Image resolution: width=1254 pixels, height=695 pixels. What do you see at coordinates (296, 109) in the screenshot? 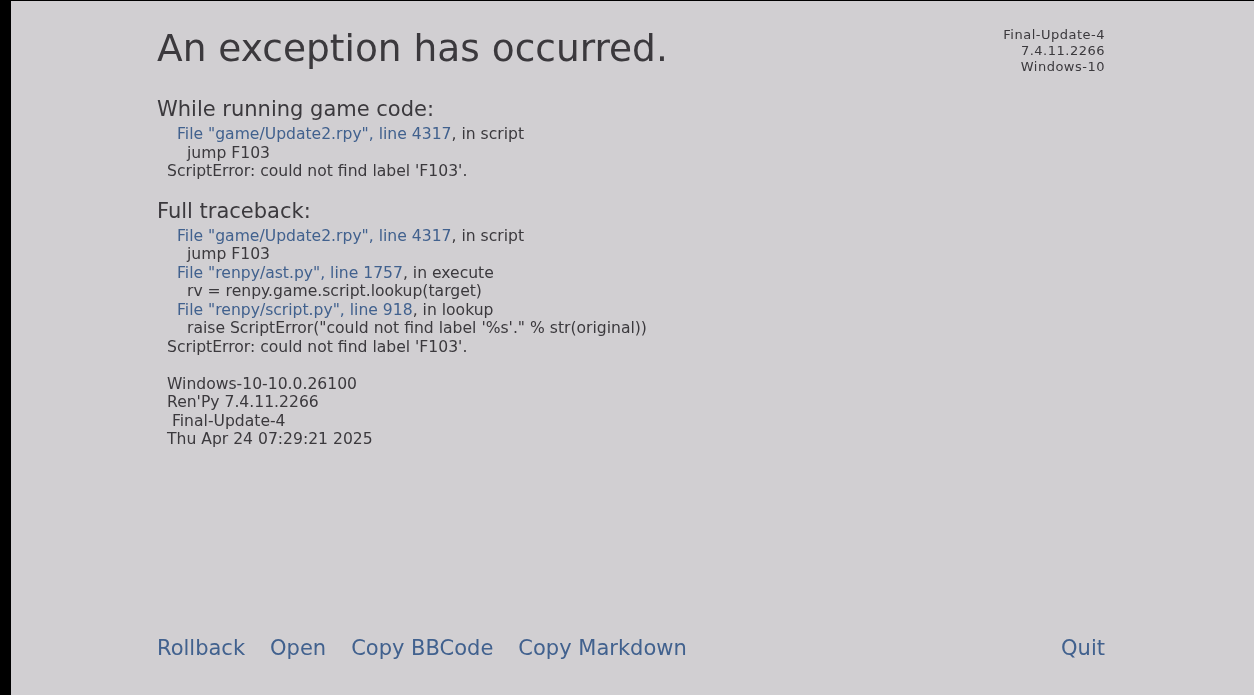
I see `section-heading: While running game code:` at bounding box center [296, 109].